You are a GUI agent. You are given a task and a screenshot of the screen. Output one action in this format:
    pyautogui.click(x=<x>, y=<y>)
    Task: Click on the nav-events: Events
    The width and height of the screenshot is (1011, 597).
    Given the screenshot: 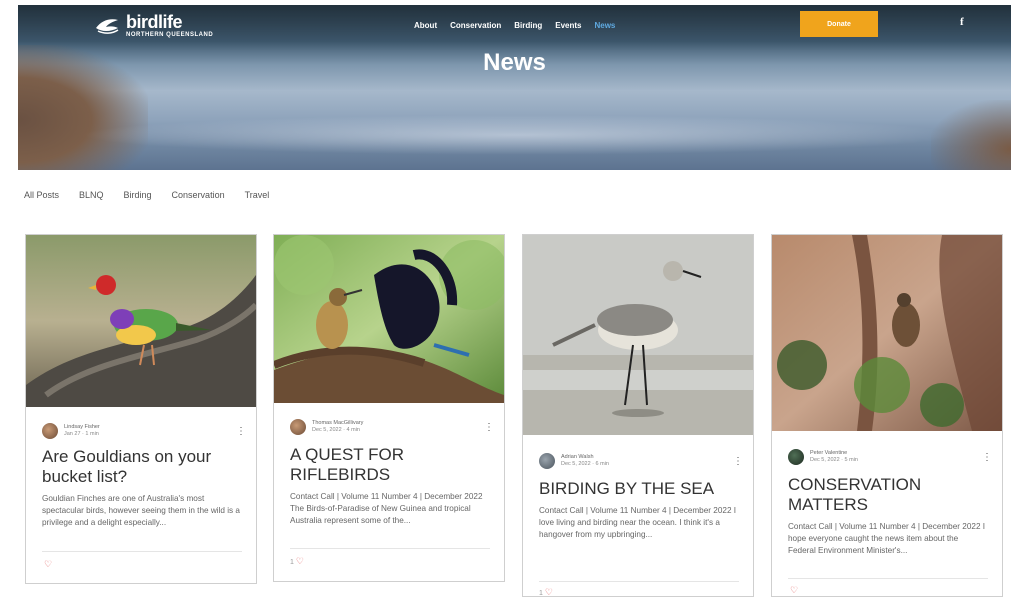 What is the action you would take?
    pyautogui.click(x=568, y=25)
    